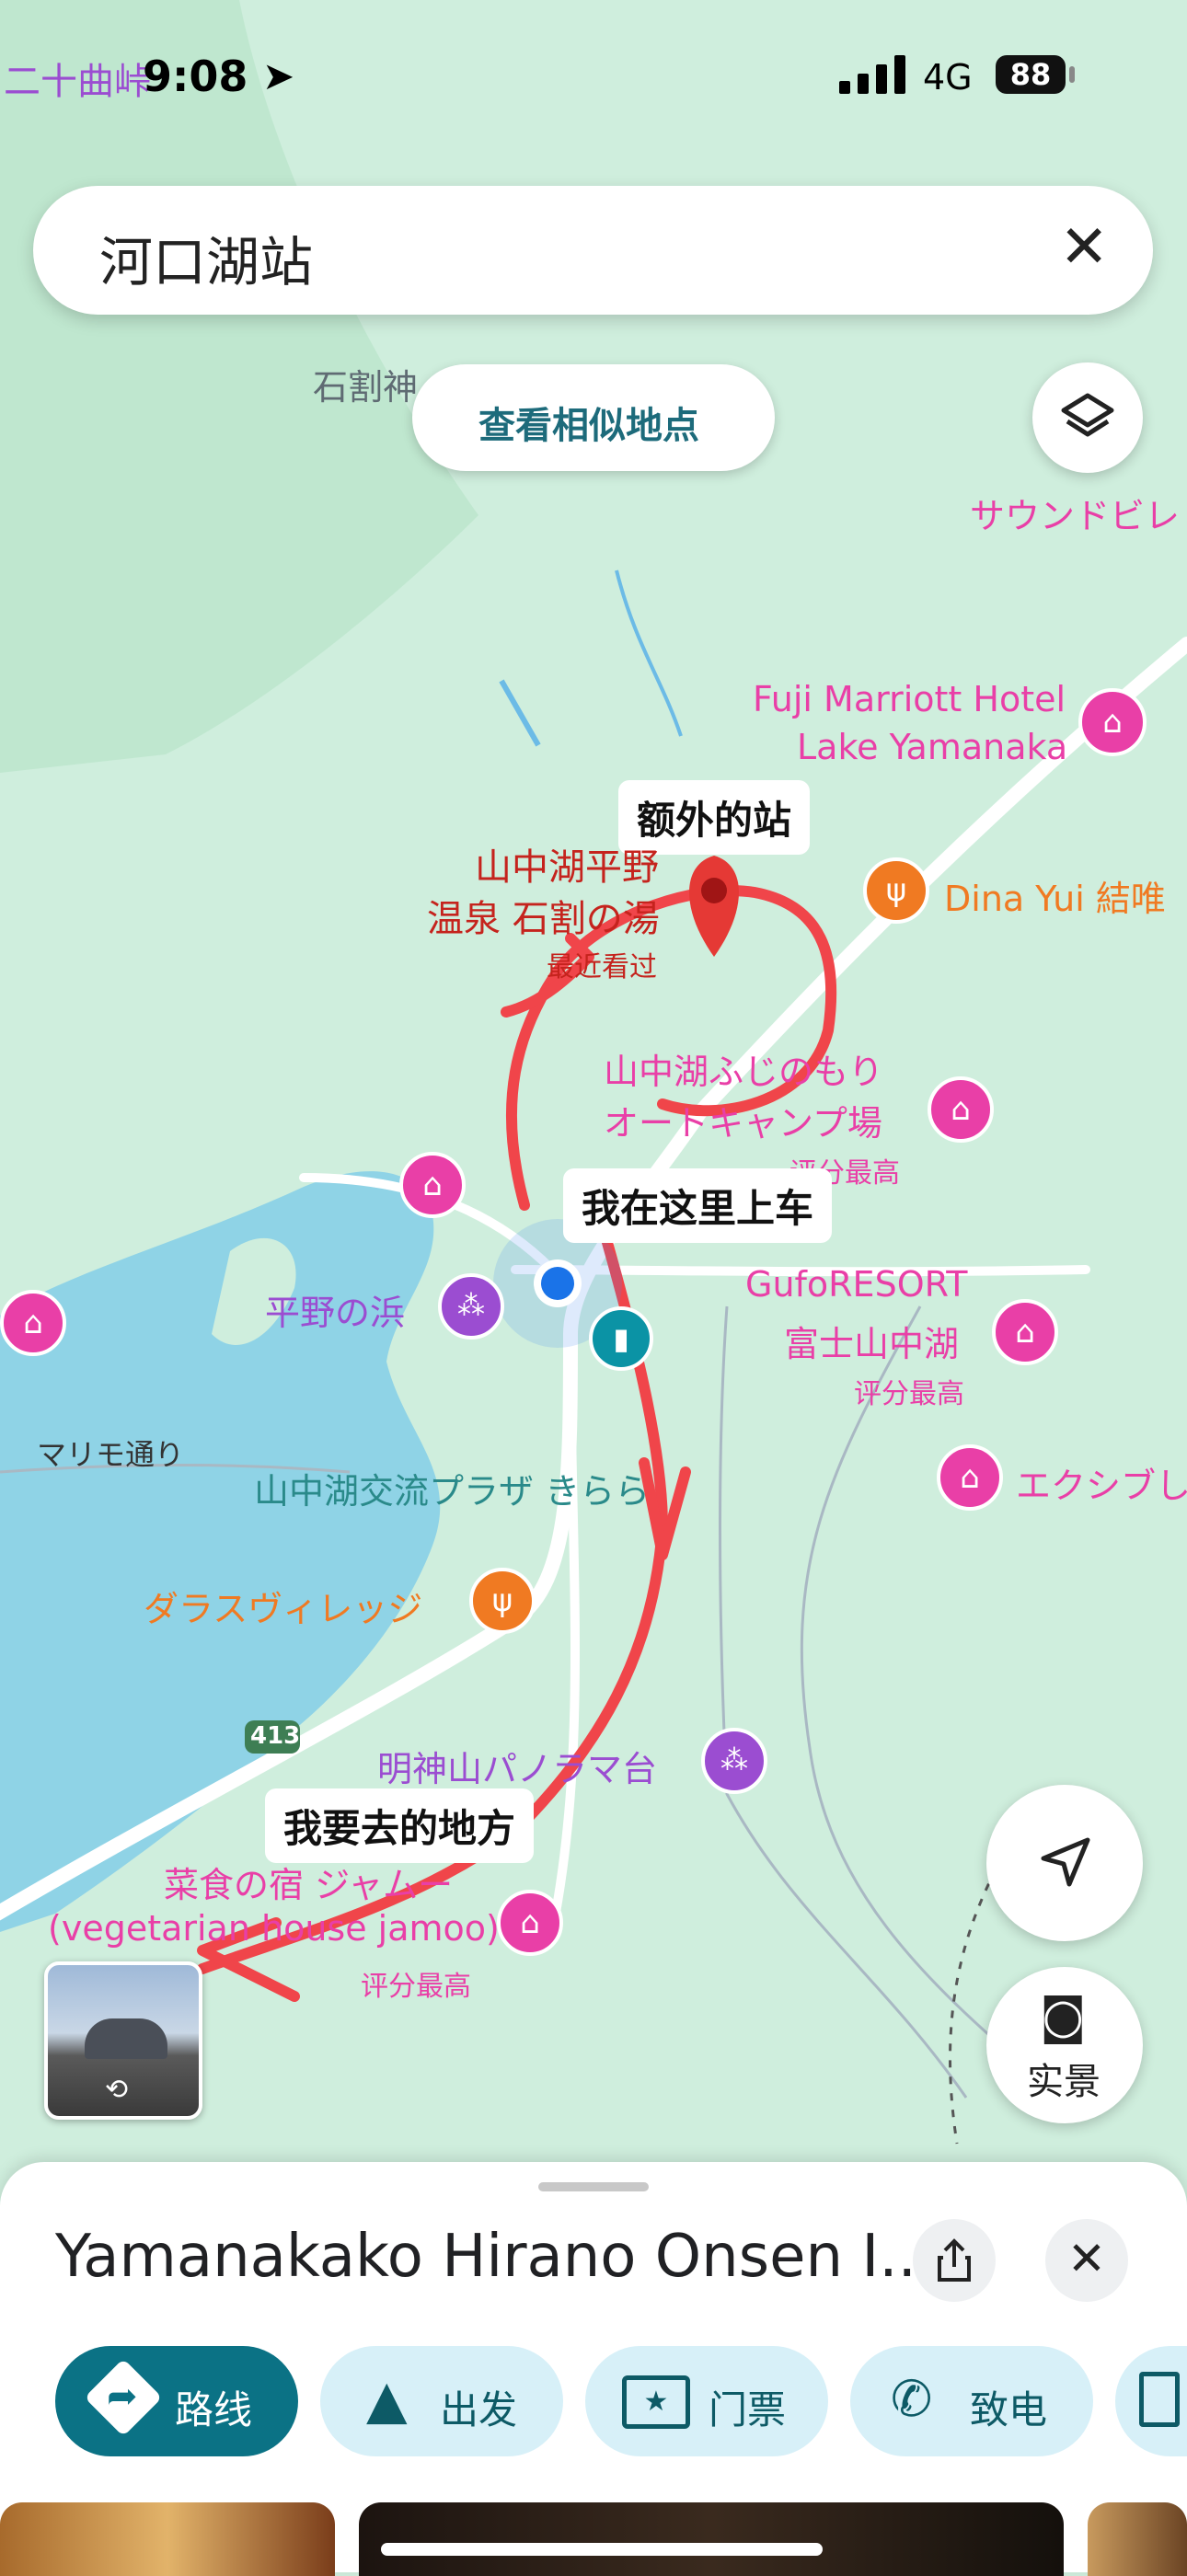 This screenshot has width=1187, height=2576. Describe the element at coordinates (909, 699) in the screenshot. I see `map-label-marriott-1: Fuji Marriott Hotel` at that location.